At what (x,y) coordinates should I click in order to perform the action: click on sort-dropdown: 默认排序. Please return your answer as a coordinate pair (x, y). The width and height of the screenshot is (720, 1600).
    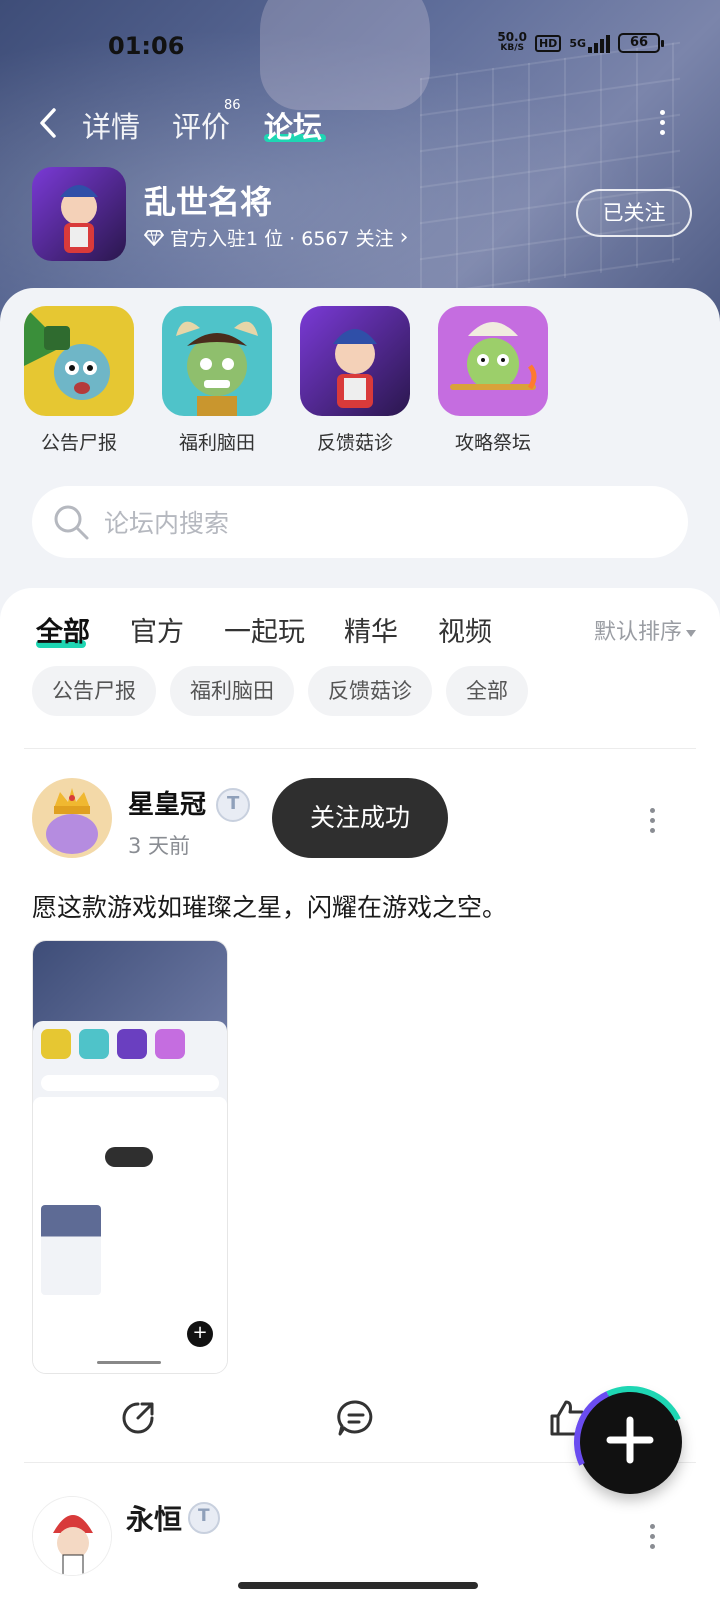
    Looking at the image, I should click on (645, 630).